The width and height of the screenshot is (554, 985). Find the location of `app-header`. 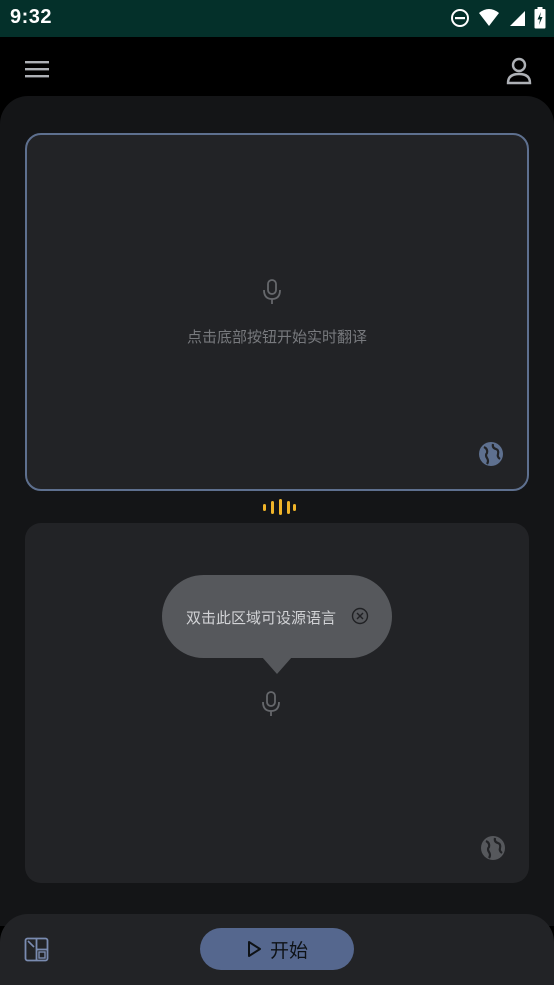

app-header is located at coordinates (277, 67).